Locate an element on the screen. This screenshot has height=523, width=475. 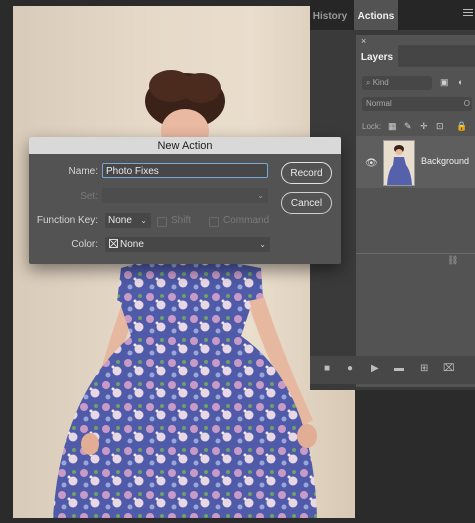
eye-icon: 👁 is located at coordinates (371, 163).